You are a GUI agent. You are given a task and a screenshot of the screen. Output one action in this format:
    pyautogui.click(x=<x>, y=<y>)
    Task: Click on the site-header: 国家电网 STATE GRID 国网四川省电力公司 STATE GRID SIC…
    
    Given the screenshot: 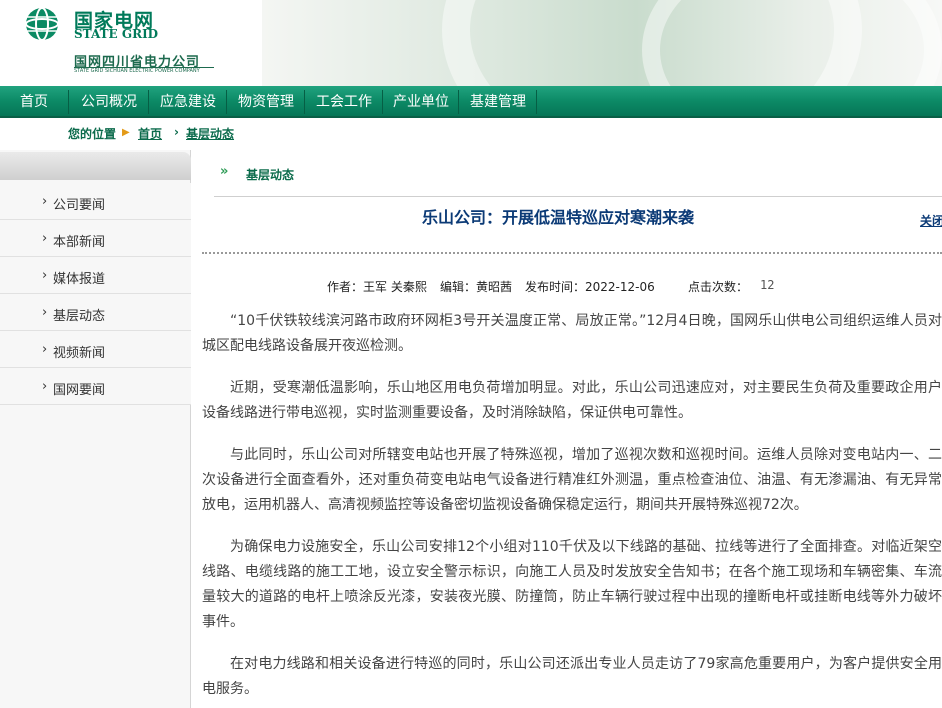 What is the action you would take?
    pyautogui.click(x=471, y=43)
    